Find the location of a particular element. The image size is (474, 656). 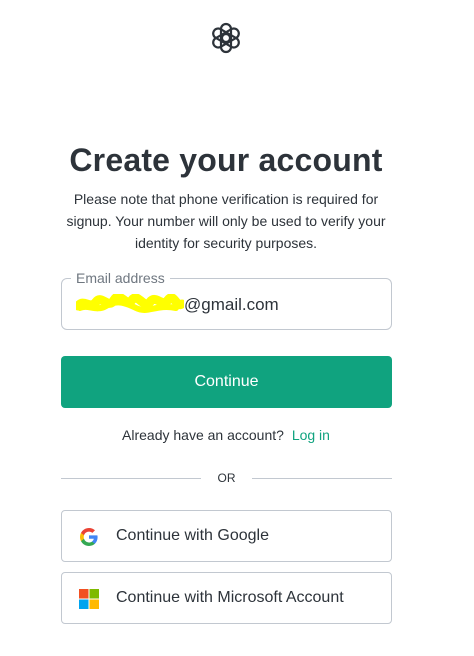

email-field-value: @gmail.com is located at coordinates (177, 305).